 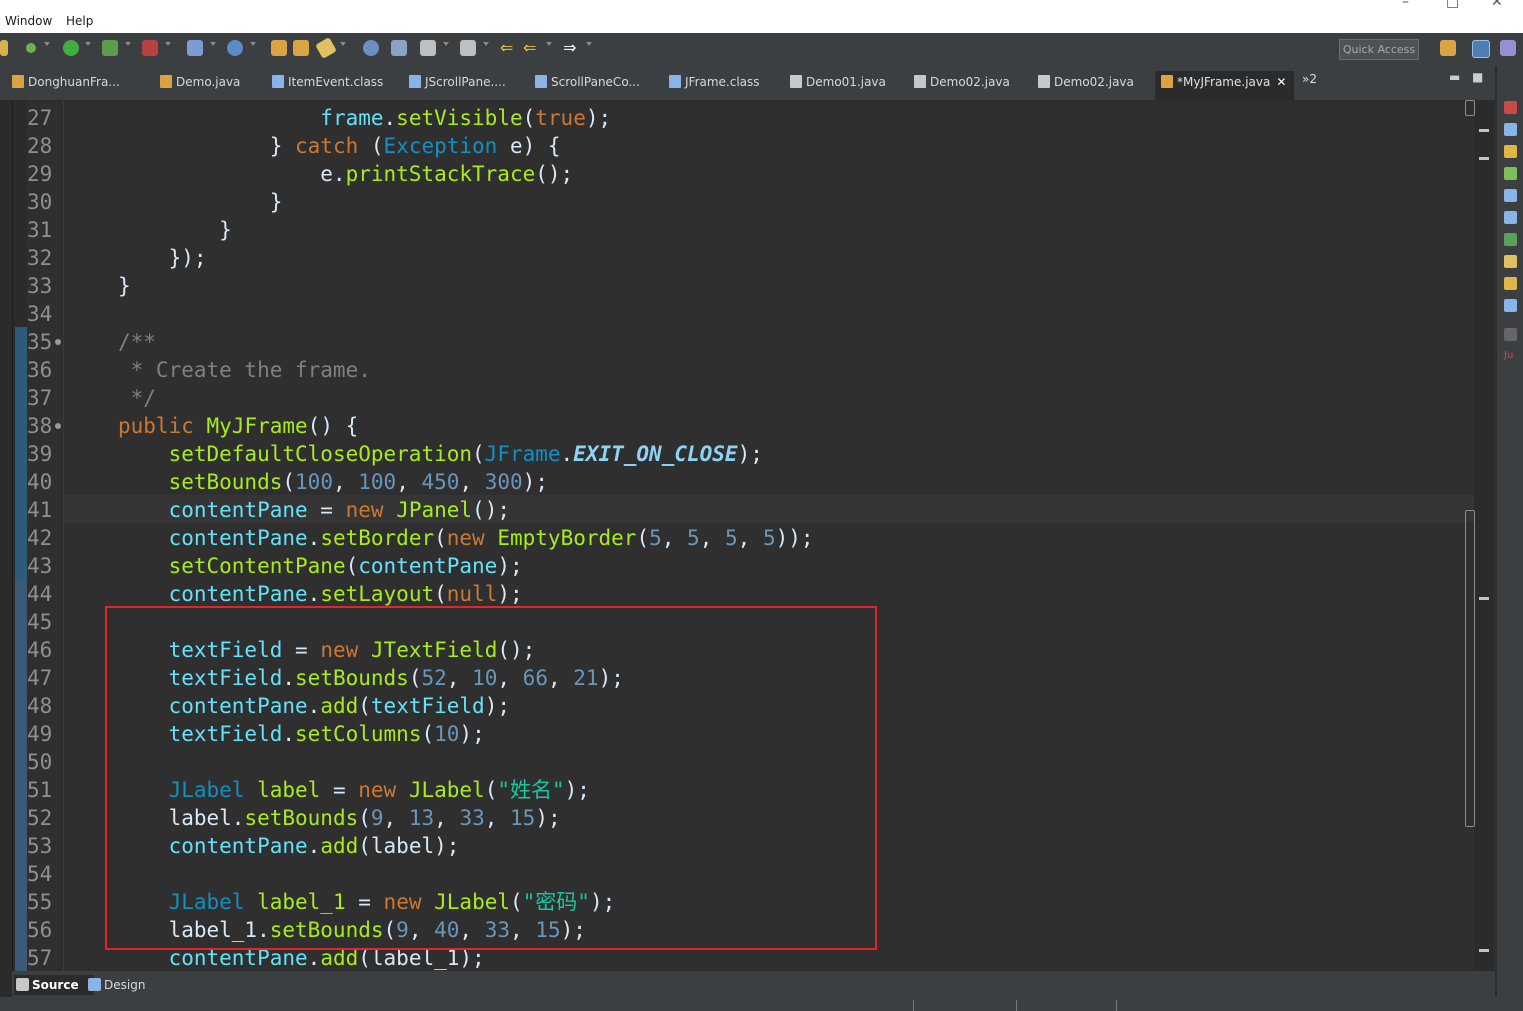 I want to click on code-line: JLabel label_1 = new JLabel("密码");, so click(x=367, y=902).